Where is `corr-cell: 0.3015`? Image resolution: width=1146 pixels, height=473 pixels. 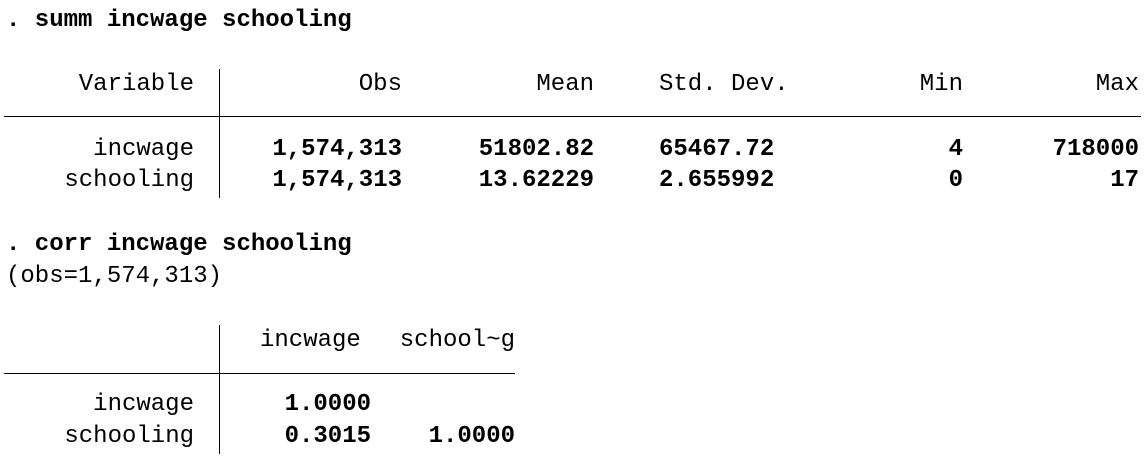 corr-cell: 0.3015 is located at coordinates (327, 436).